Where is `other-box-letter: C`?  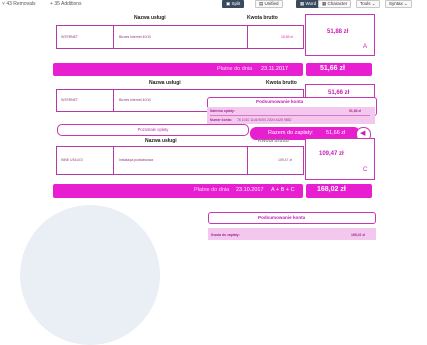
other-box-letter: C is located at coordinates (365, 170).